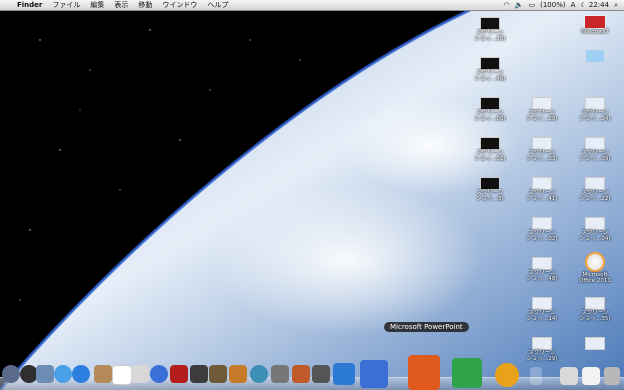  What do you see at coordinates (218, 374) in the screenshot?
I see `imovie-icon` at bounding box center [218, 374].